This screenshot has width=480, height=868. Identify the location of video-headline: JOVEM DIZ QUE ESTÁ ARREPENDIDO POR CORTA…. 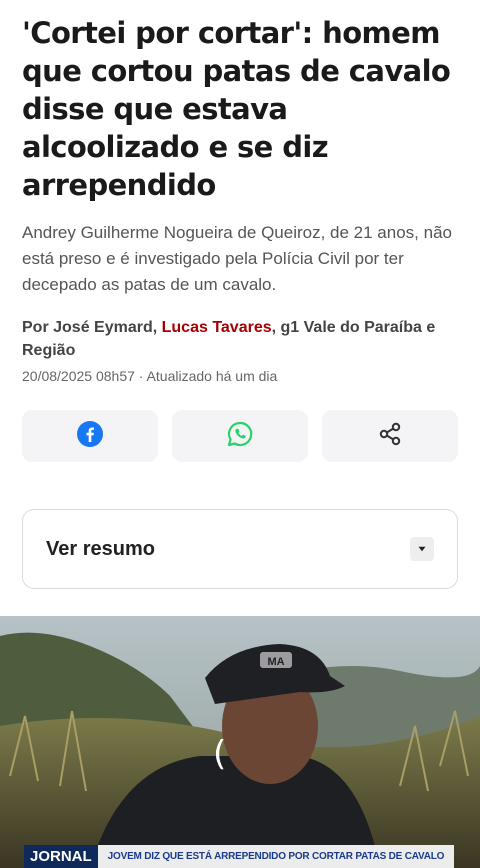
(276, 856).